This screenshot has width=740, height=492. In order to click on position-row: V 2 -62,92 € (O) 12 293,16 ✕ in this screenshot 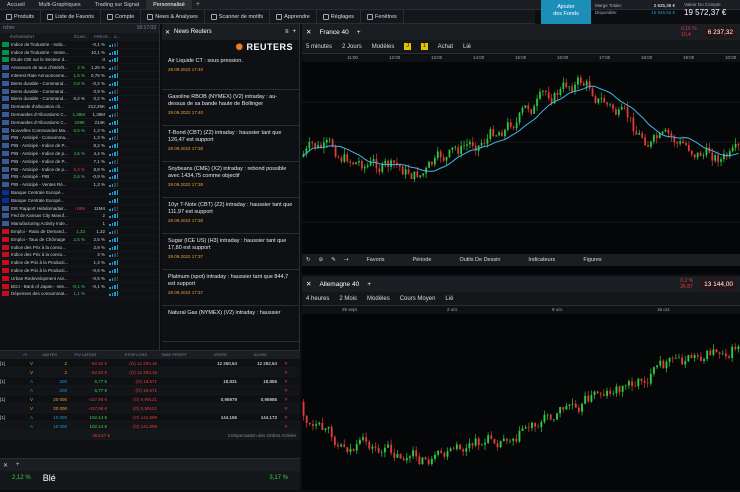, I will do `click(150, 372)`.